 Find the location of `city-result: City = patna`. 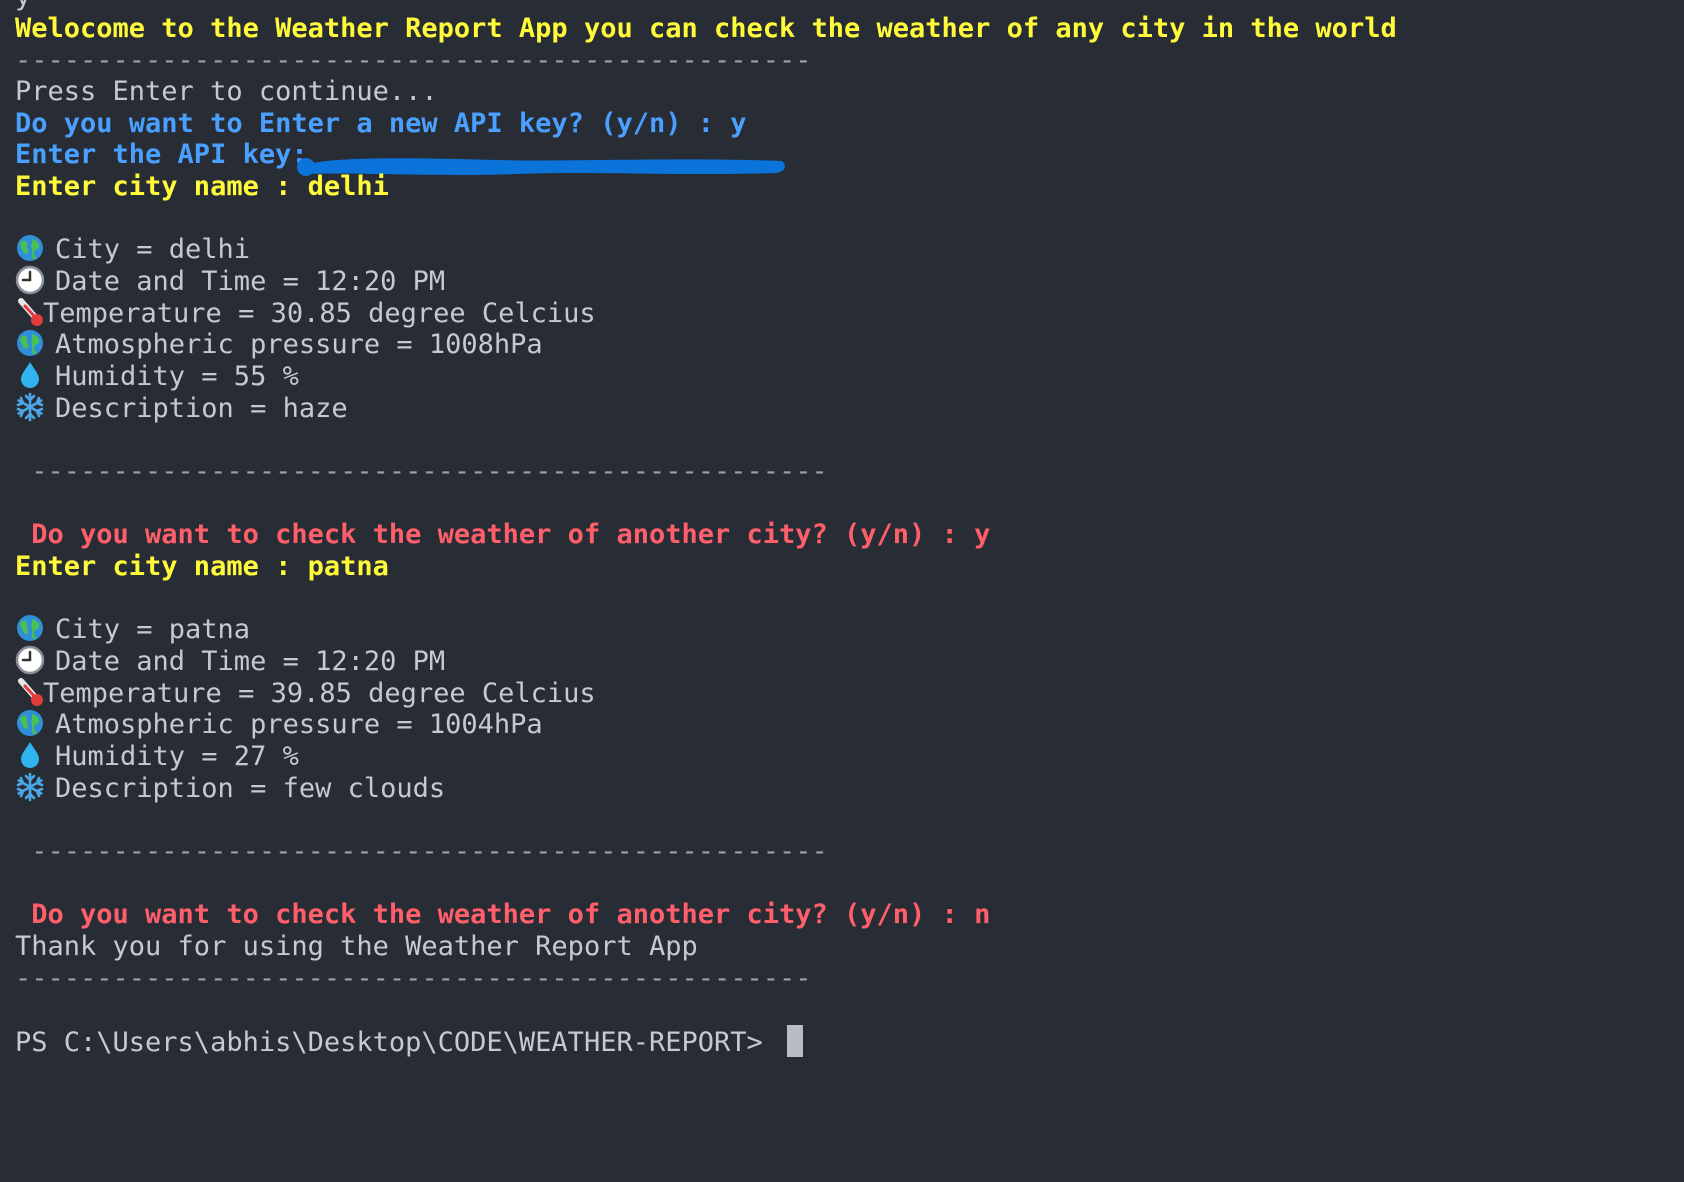

city-result: City = patna is located at coordinates (132, 630).